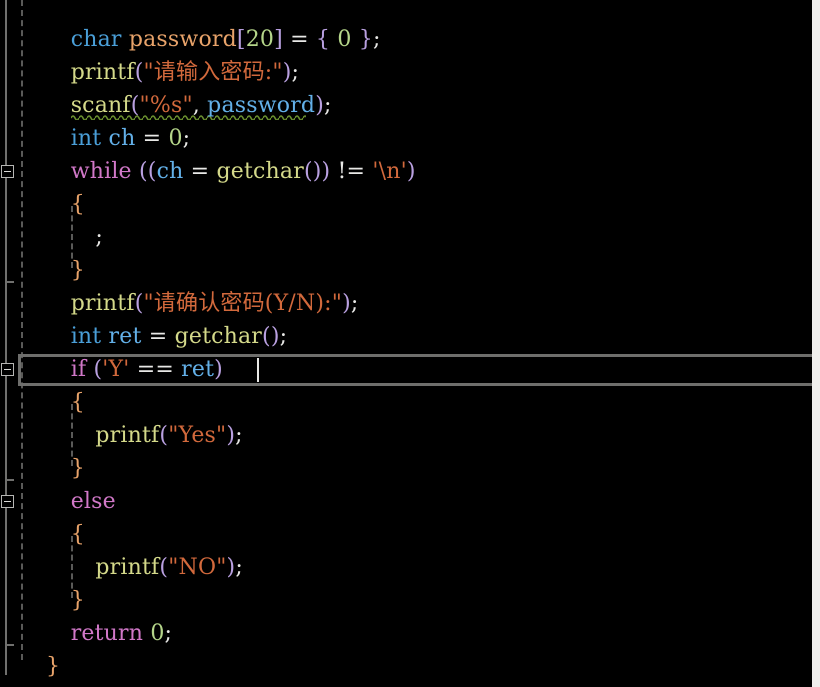 The width and height of the screenshot is (820, 687). I want to click on code-token: ,, so click(200, 105).